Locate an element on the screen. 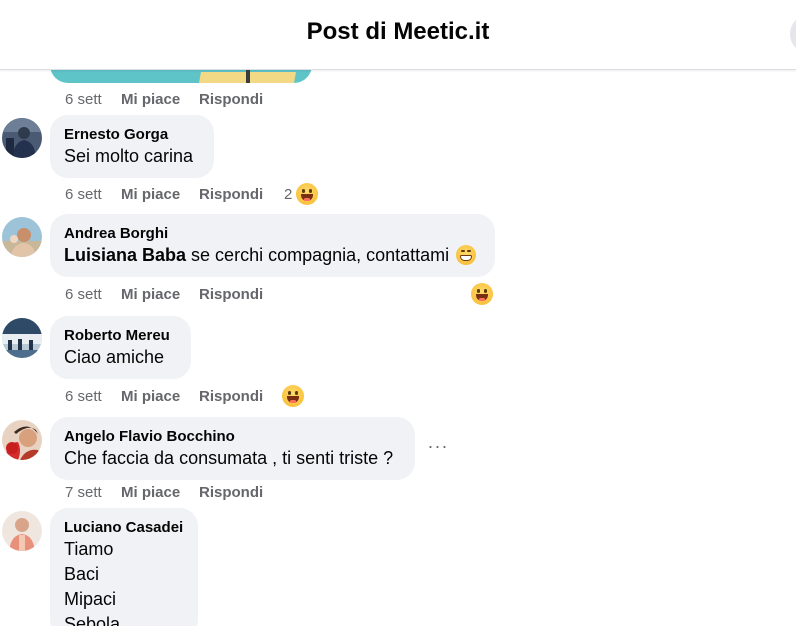  comment-author: Angelo Flavio Bocchino is located at coordinates (232, 436).